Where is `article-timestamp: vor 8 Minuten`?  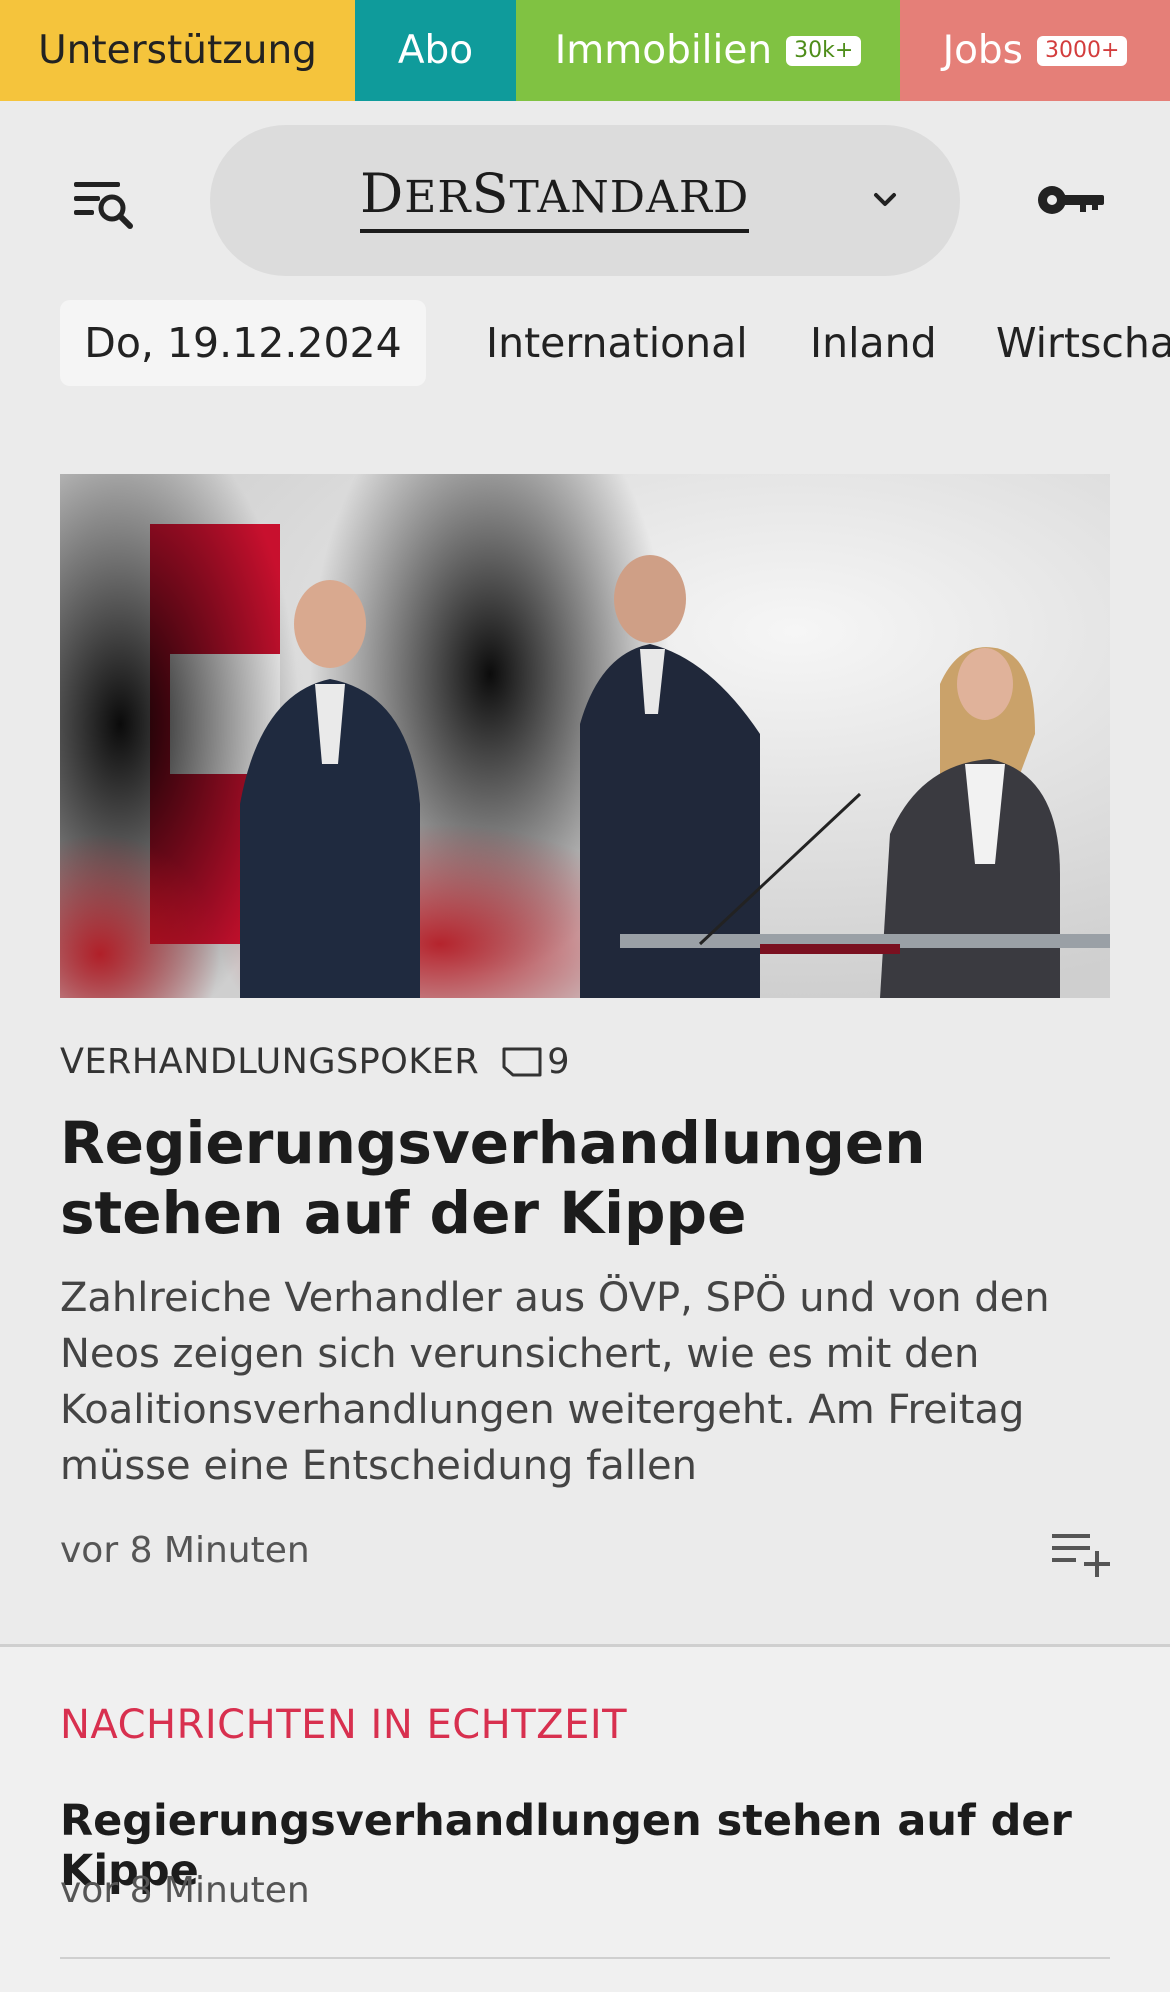
article-timestamp: vor 8 Minuten is located at coordinates (185, 1550).